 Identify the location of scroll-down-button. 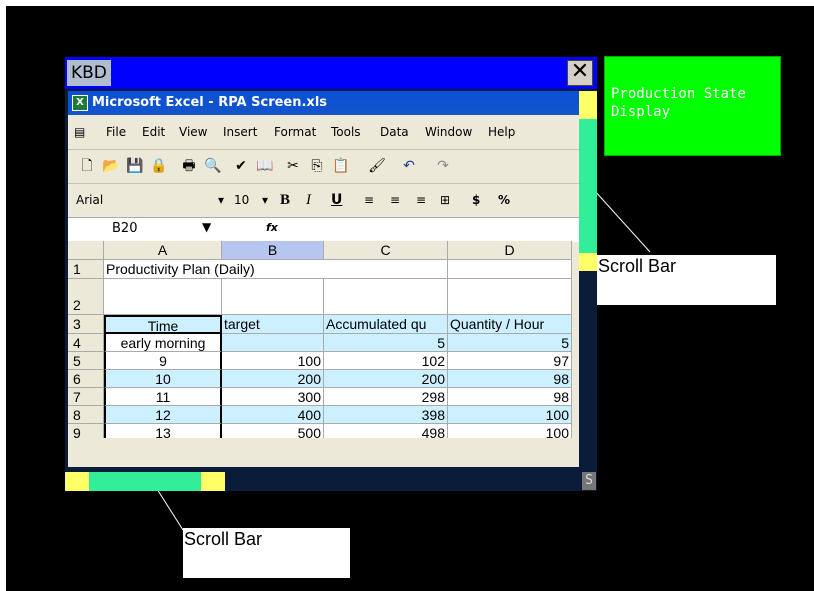
(588, 262).